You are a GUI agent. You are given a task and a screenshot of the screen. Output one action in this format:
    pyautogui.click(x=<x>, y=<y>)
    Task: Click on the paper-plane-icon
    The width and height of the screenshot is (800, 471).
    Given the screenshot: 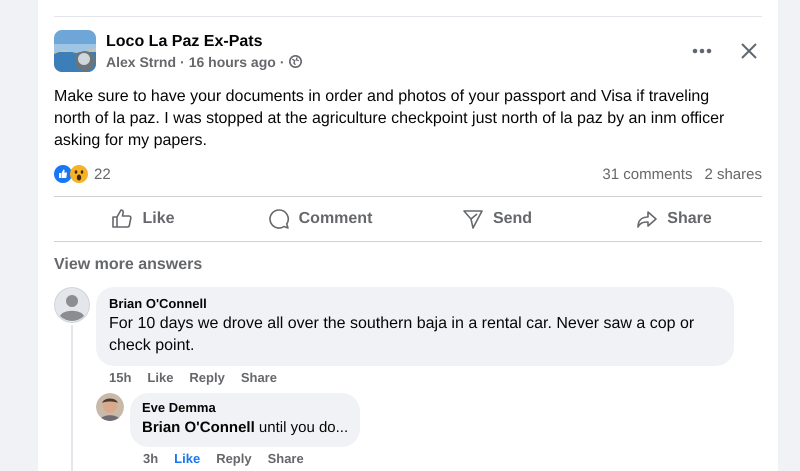 What is the action you would take?
    pyautogui.click(x=472, y=219)
    